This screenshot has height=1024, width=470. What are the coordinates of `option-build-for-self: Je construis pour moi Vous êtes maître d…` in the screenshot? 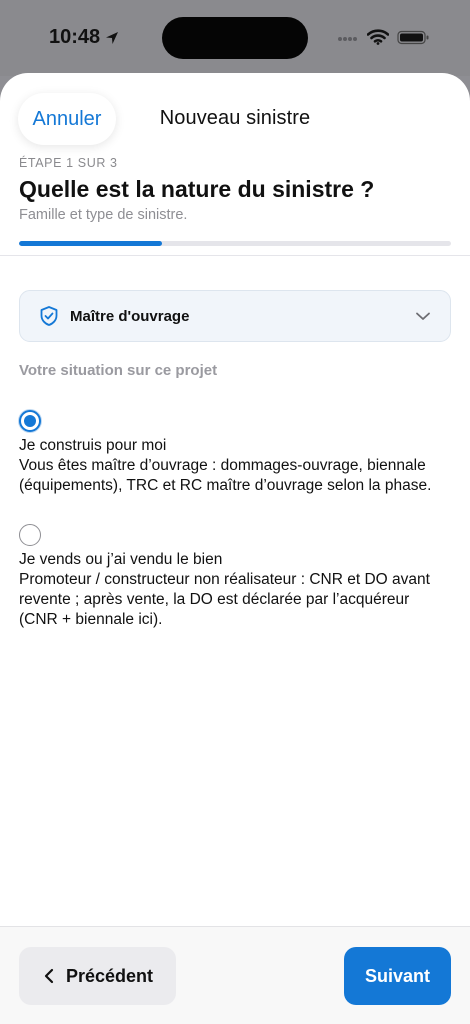 It's located at (235, 453).